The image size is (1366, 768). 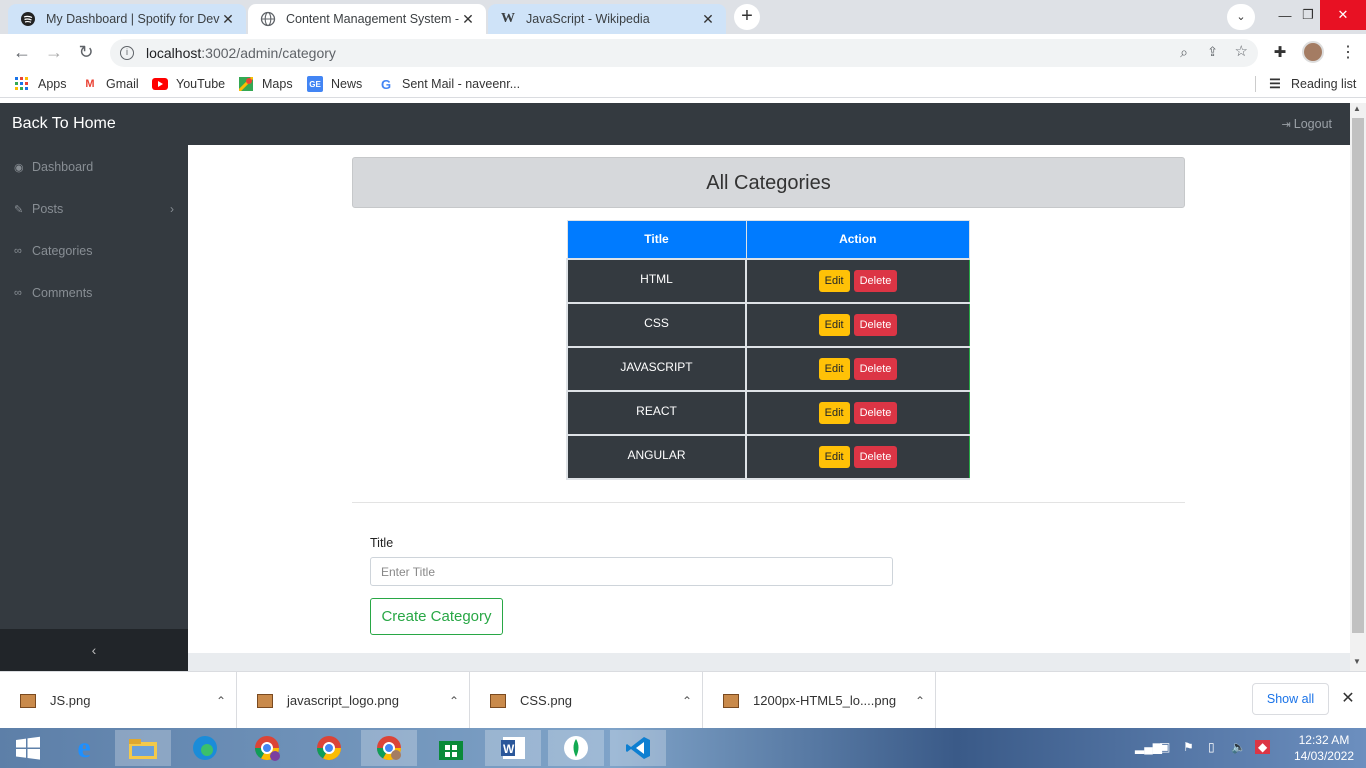 I want to click on page-heading: All Categories, so click(x=768, y=182).